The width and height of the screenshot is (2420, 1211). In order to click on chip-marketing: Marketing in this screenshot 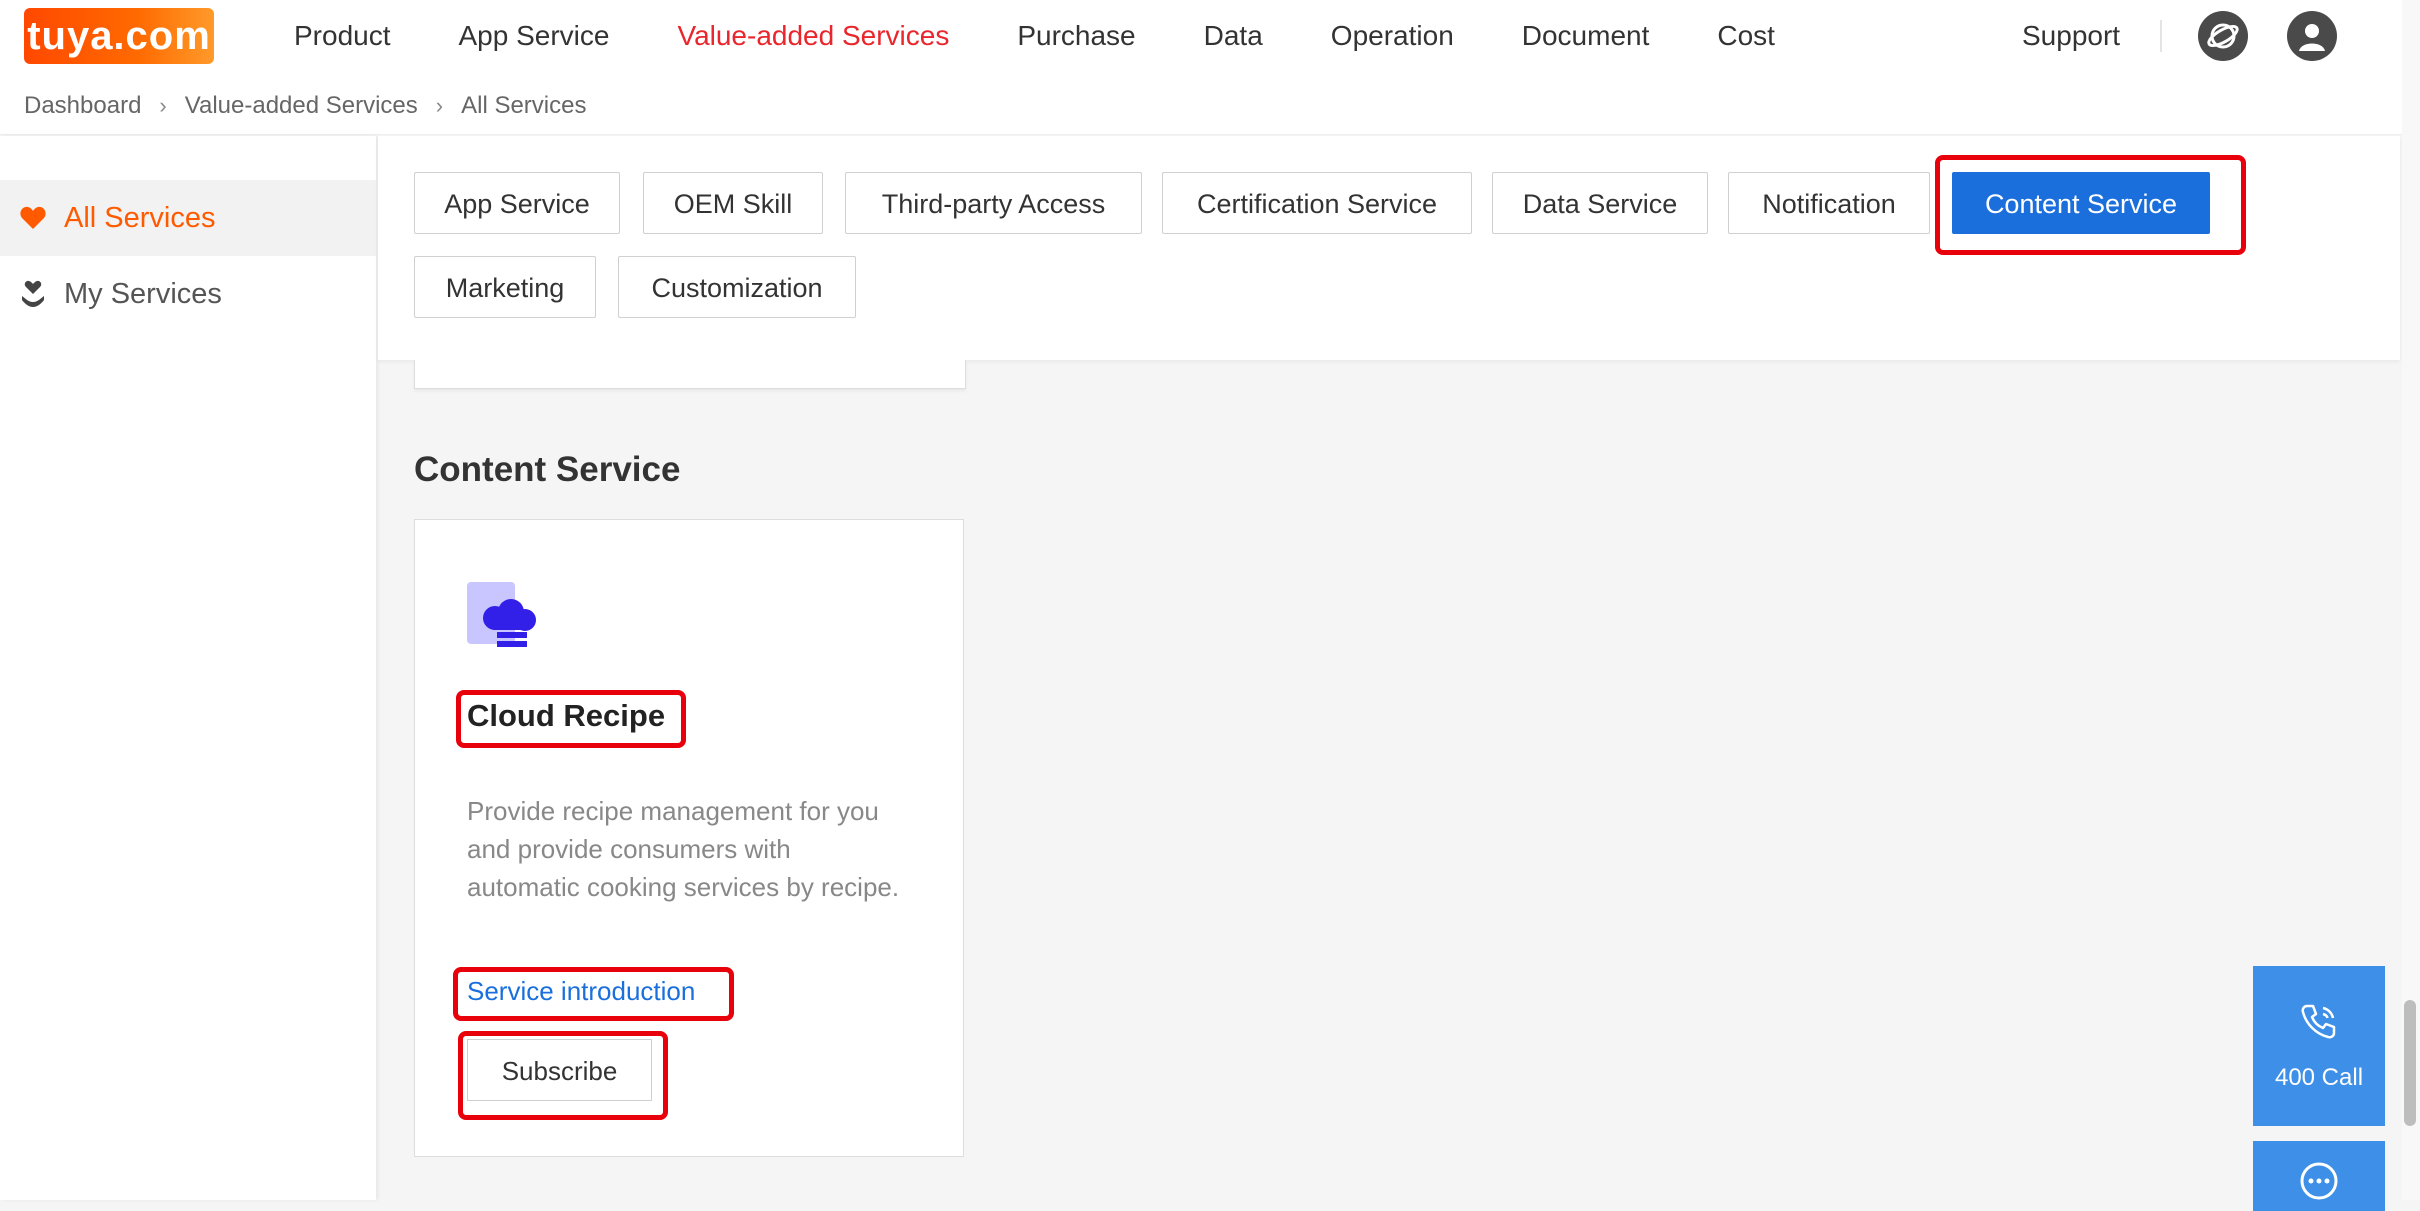, I will do `click(505, 287)`.